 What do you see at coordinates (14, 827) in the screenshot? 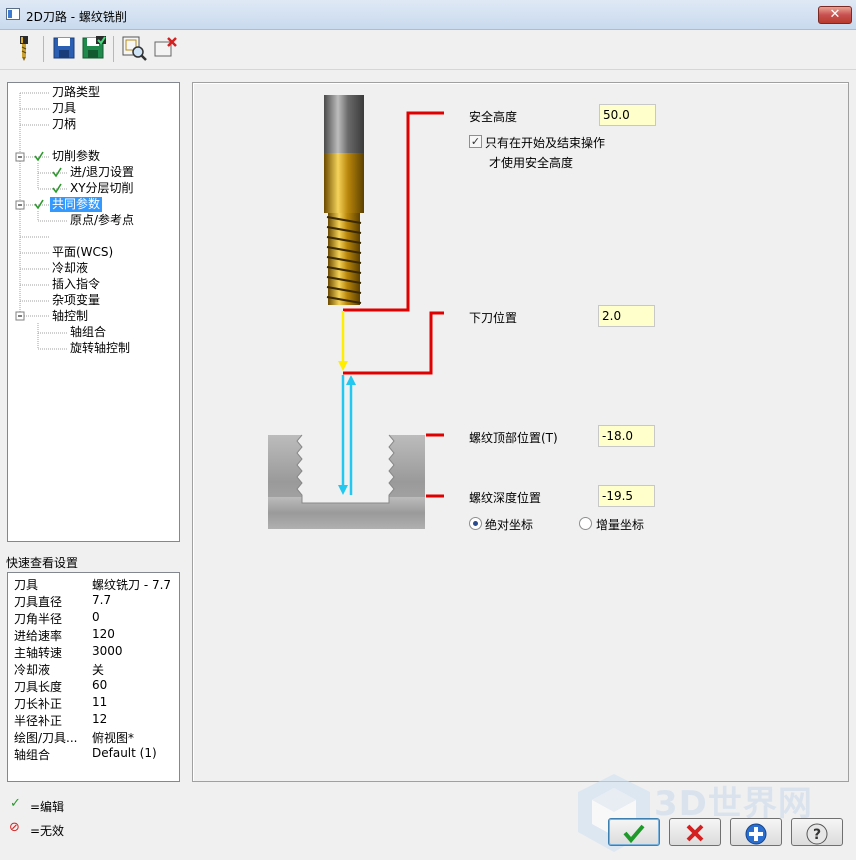
I see `disabled-icon: ⊘` at bounding box center [14, 827].